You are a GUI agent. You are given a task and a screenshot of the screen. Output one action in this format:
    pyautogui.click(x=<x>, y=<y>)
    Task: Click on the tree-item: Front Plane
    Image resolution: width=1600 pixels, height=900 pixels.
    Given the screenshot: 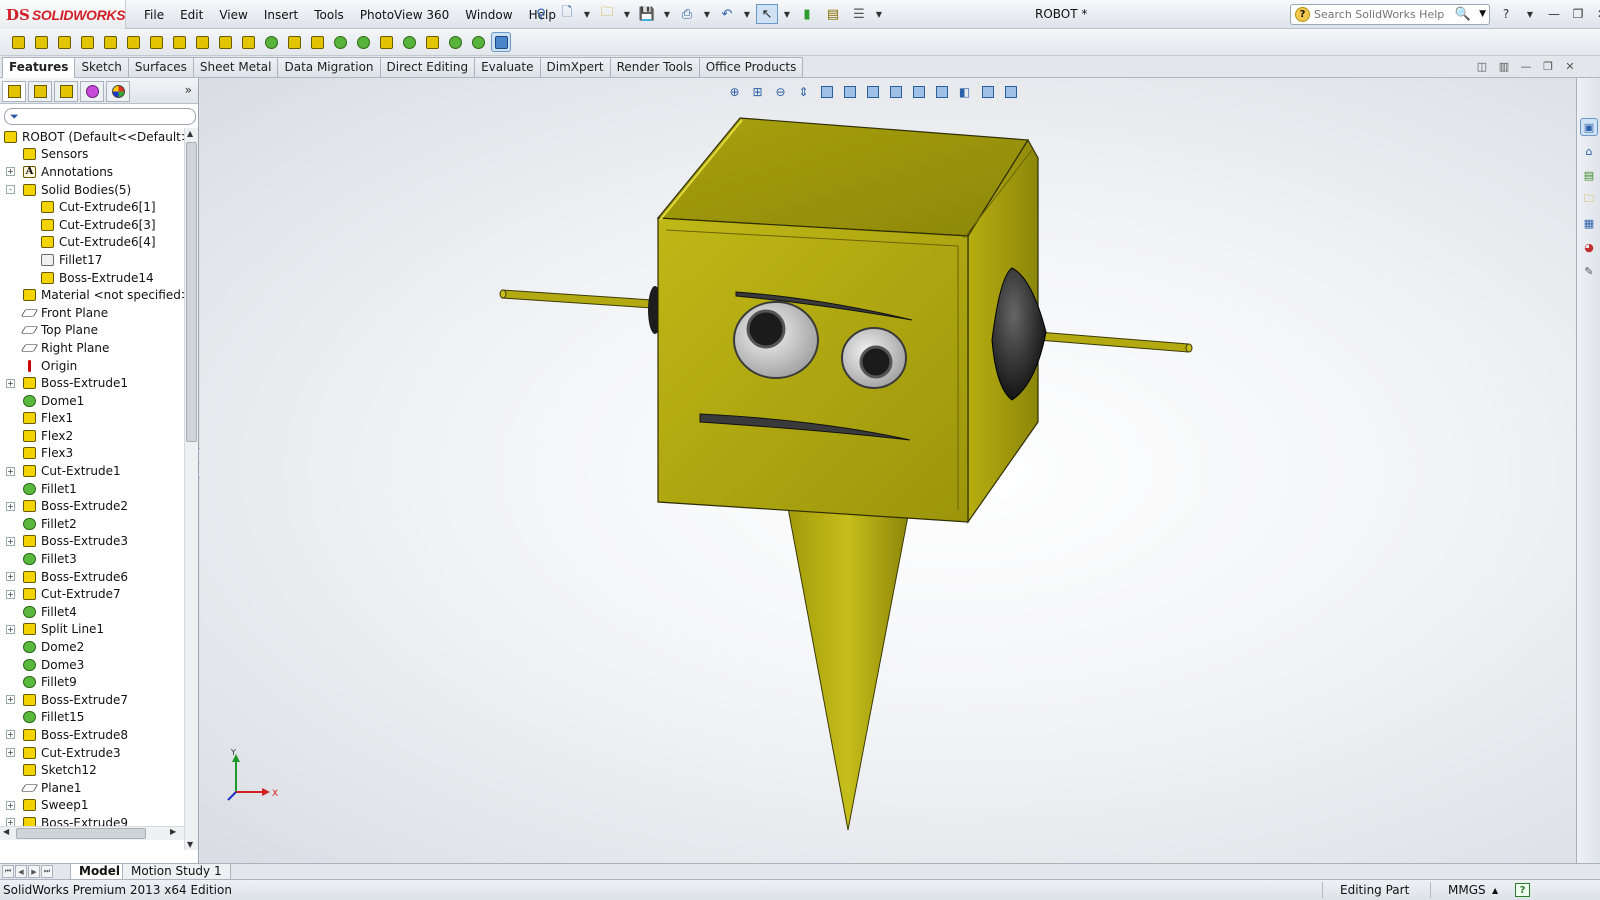 What is the action you would take?
    pyautogui.click(x=92, y=313)
    